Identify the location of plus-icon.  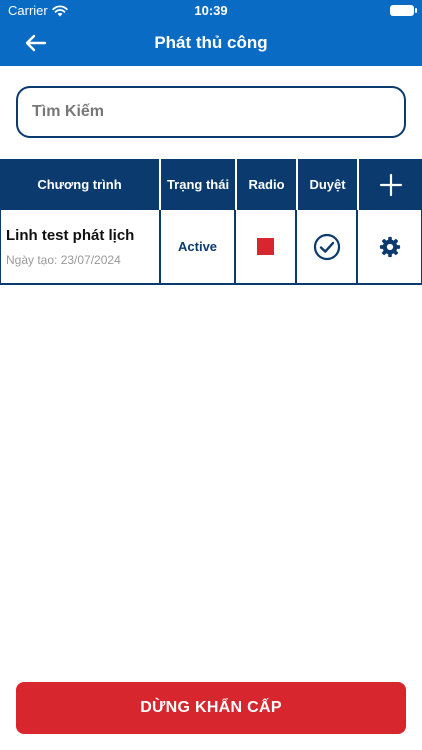
(390, 184).